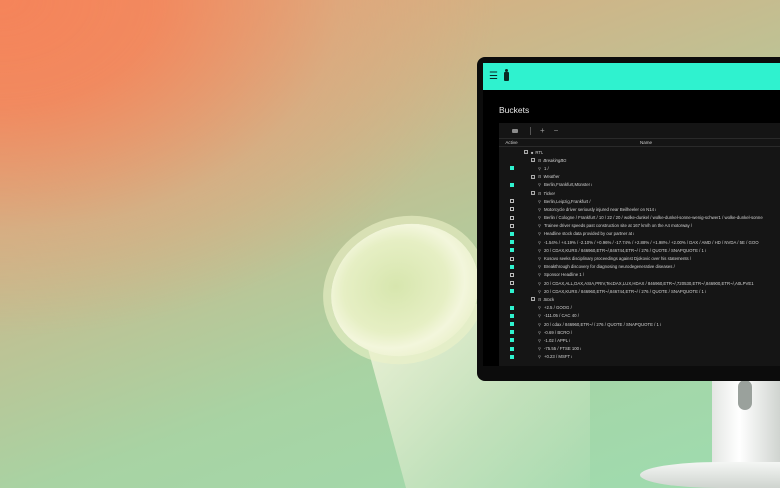 This screenshot has width=780, height=488. Describe the element at coordinates (536, 168) in the screenshot. I see `name-cell: ⚲ 1 /` at that location.